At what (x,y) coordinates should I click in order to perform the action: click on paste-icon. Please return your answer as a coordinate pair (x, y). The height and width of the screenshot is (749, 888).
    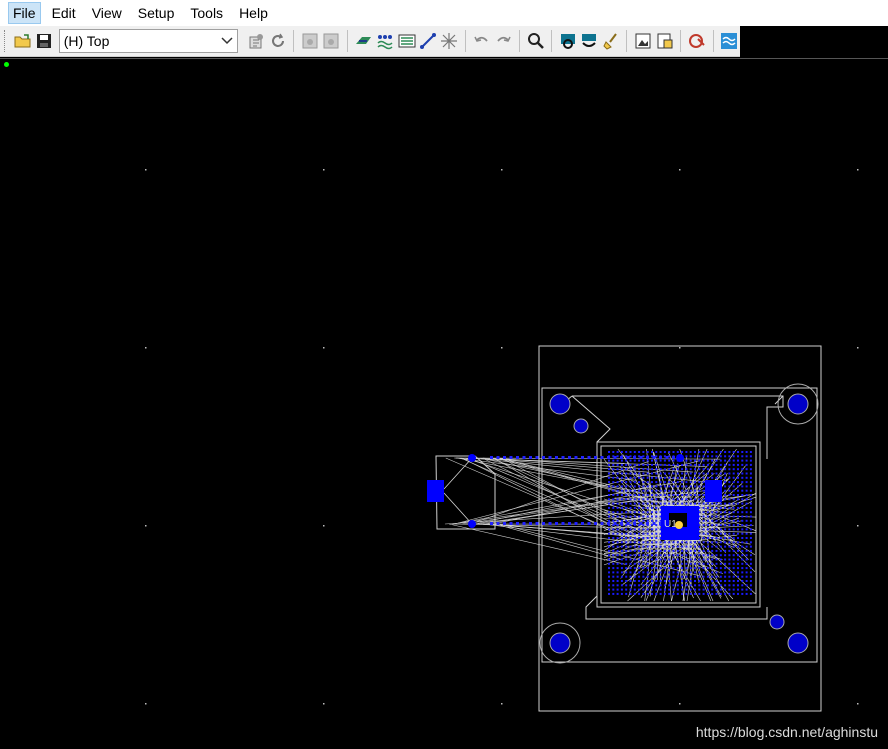
    Looking at the image, I should click on (331, 41).